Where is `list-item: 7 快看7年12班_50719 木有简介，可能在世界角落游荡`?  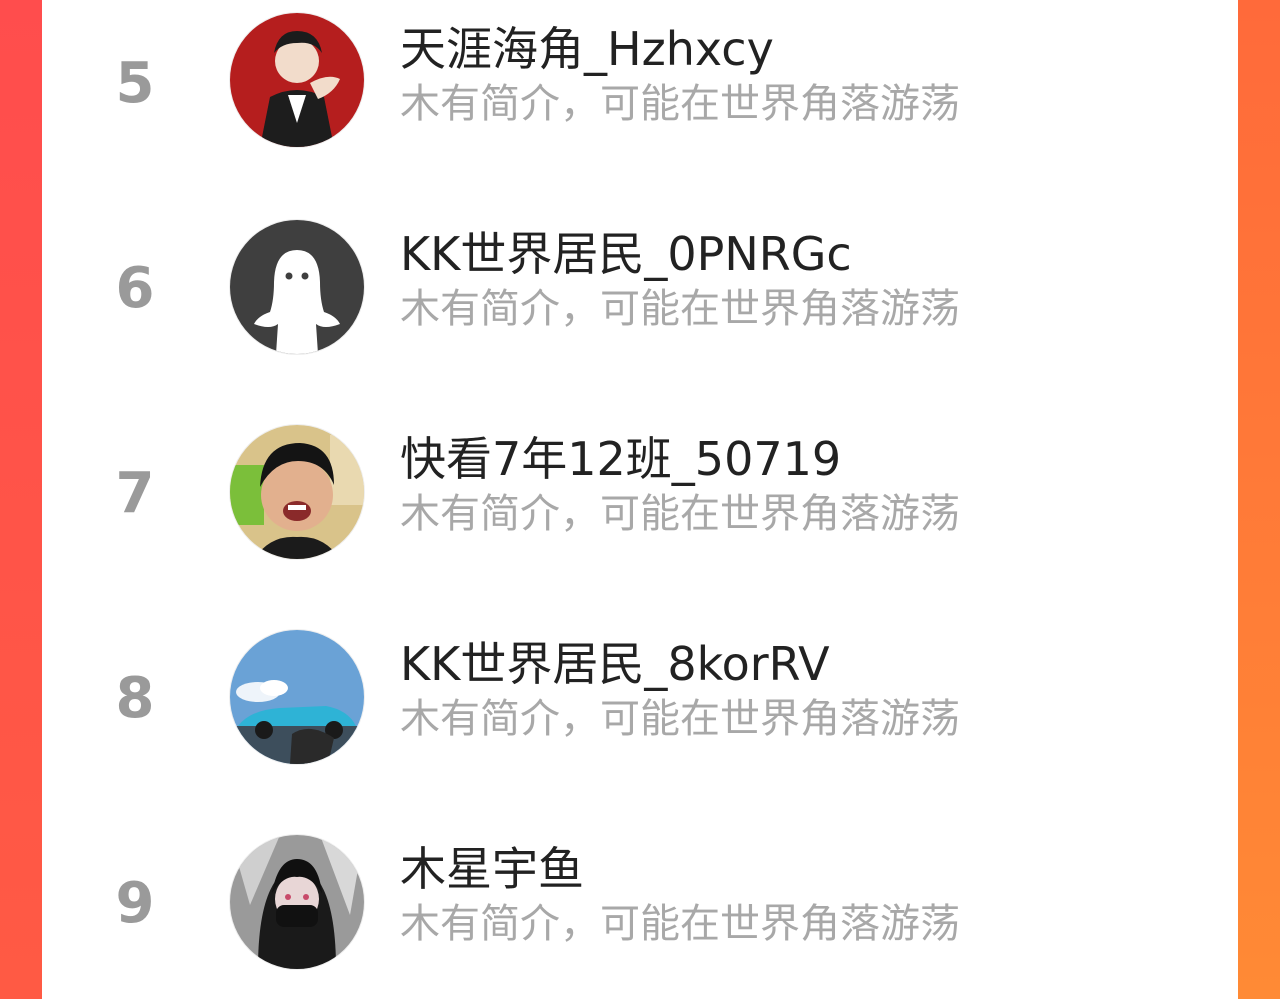 list-item: 7 快看7年12班_50719 木有简介，可能在世界角落游荡 is located at coordinates (640, 494).